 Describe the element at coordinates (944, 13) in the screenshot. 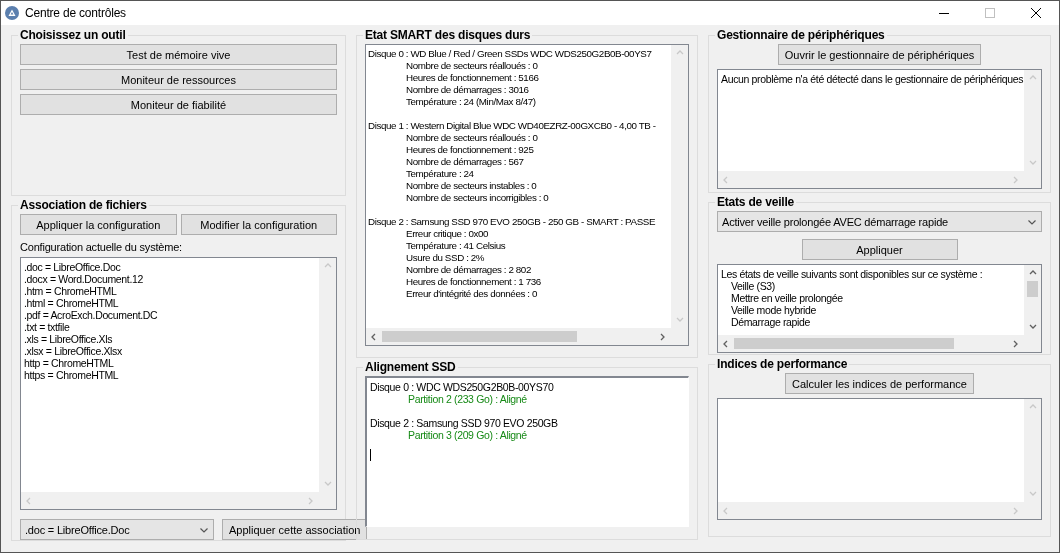

I see `minimize-icon` at that location.